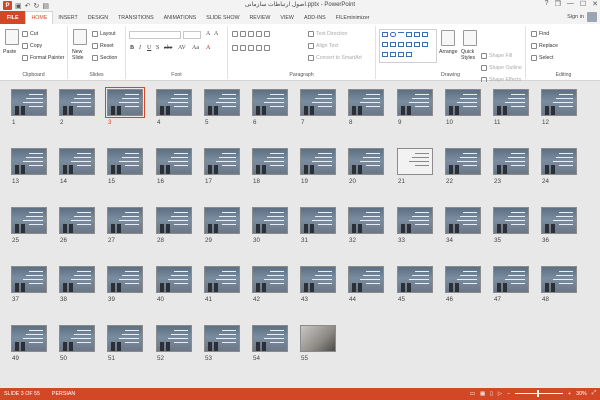  Describe the element at coordinates (195, 48) in the screenshot. I see `change-case-button: Aa` at that location.